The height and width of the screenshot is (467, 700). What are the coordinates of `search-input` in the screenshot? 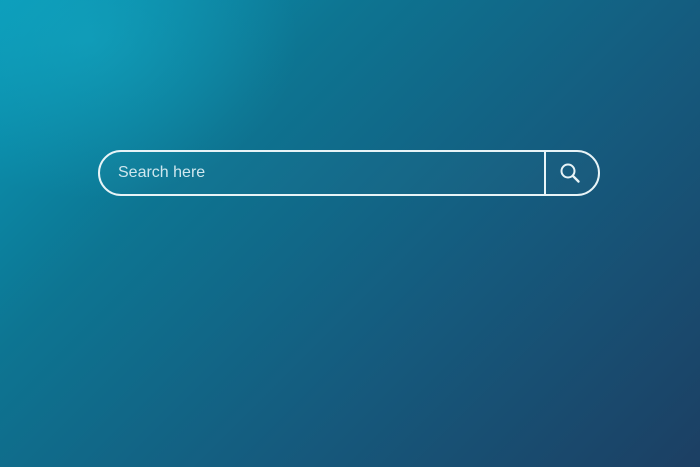 It's located at (322, 173).